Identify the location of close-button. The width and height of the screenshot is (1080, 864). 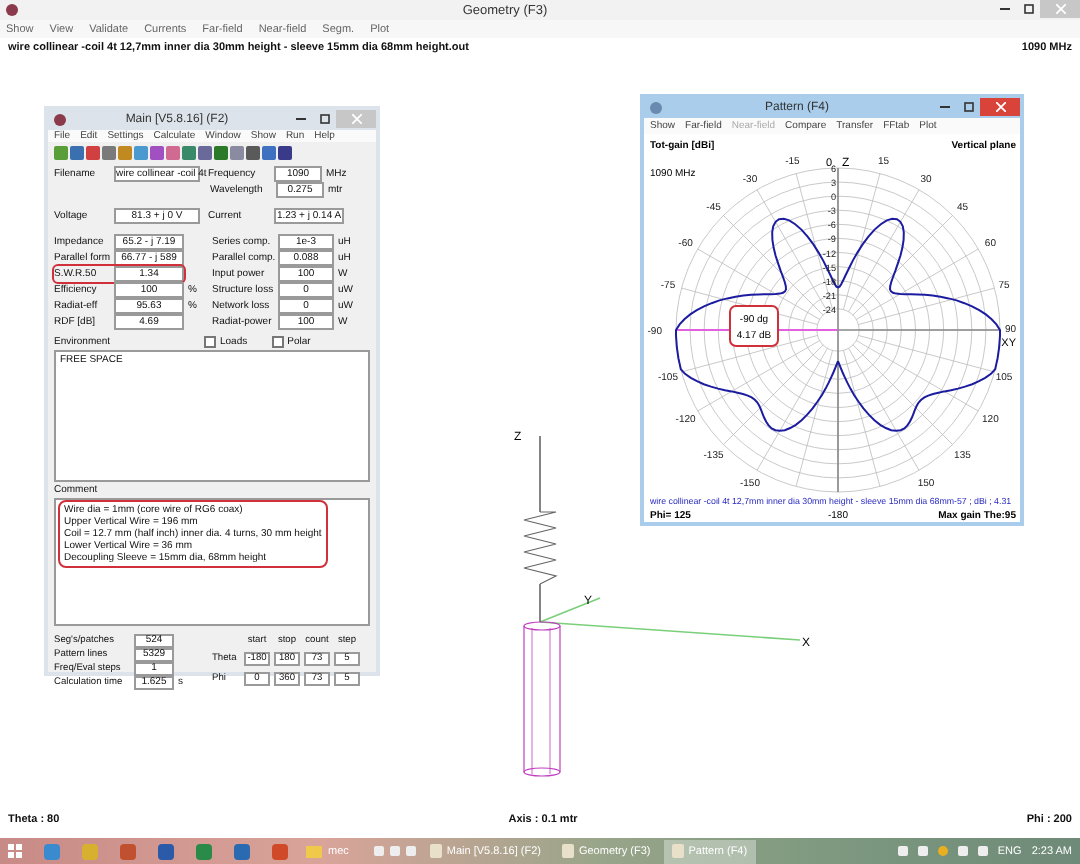
(1000, 107).